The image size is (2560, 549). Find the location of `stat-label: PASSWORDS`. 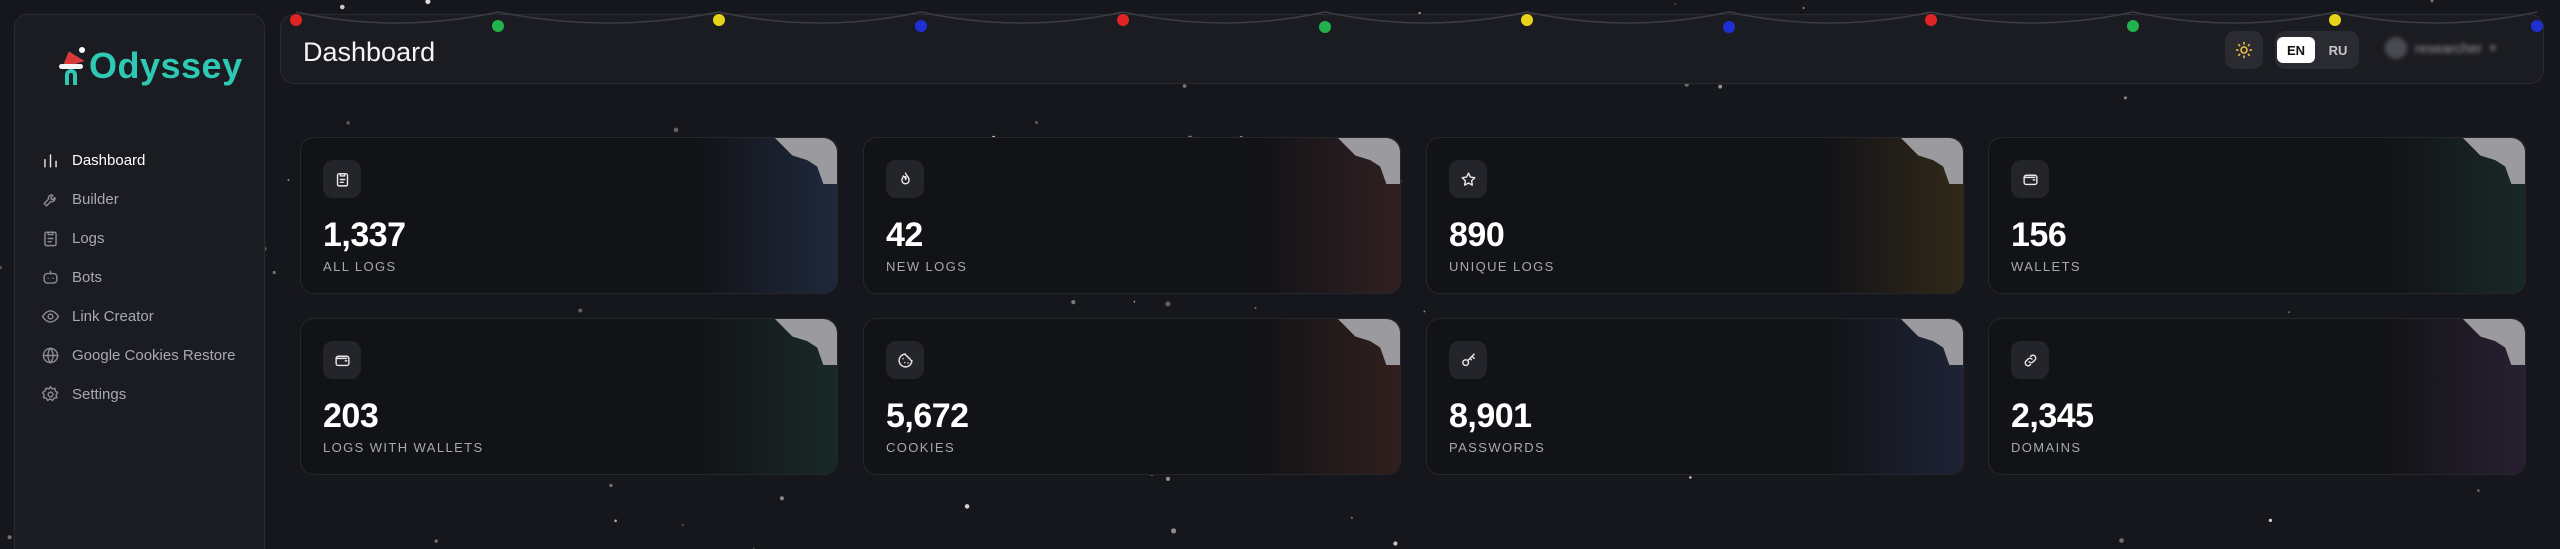

stat-label: PASSWORDS is located at coordinates (1497, 447).